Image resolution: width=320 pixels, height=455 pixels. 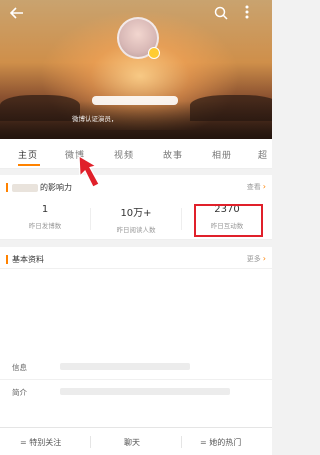 I want to click on tab-video: 视频, so click(x=124, y=154).